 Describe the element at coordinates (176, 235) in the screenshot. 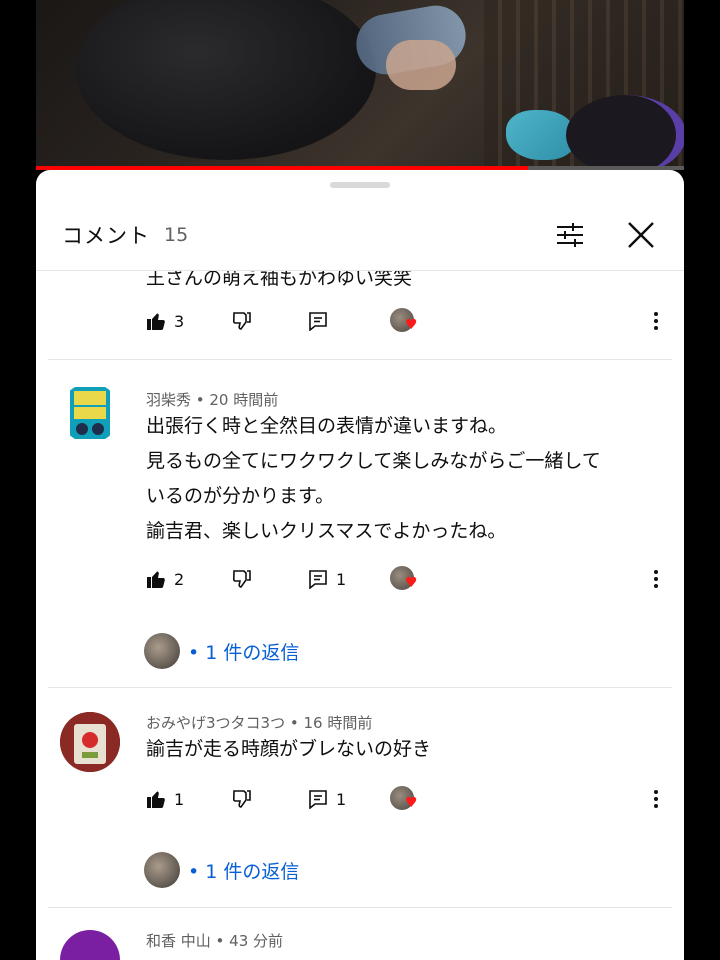

I see `comments-count: 15` at that location.